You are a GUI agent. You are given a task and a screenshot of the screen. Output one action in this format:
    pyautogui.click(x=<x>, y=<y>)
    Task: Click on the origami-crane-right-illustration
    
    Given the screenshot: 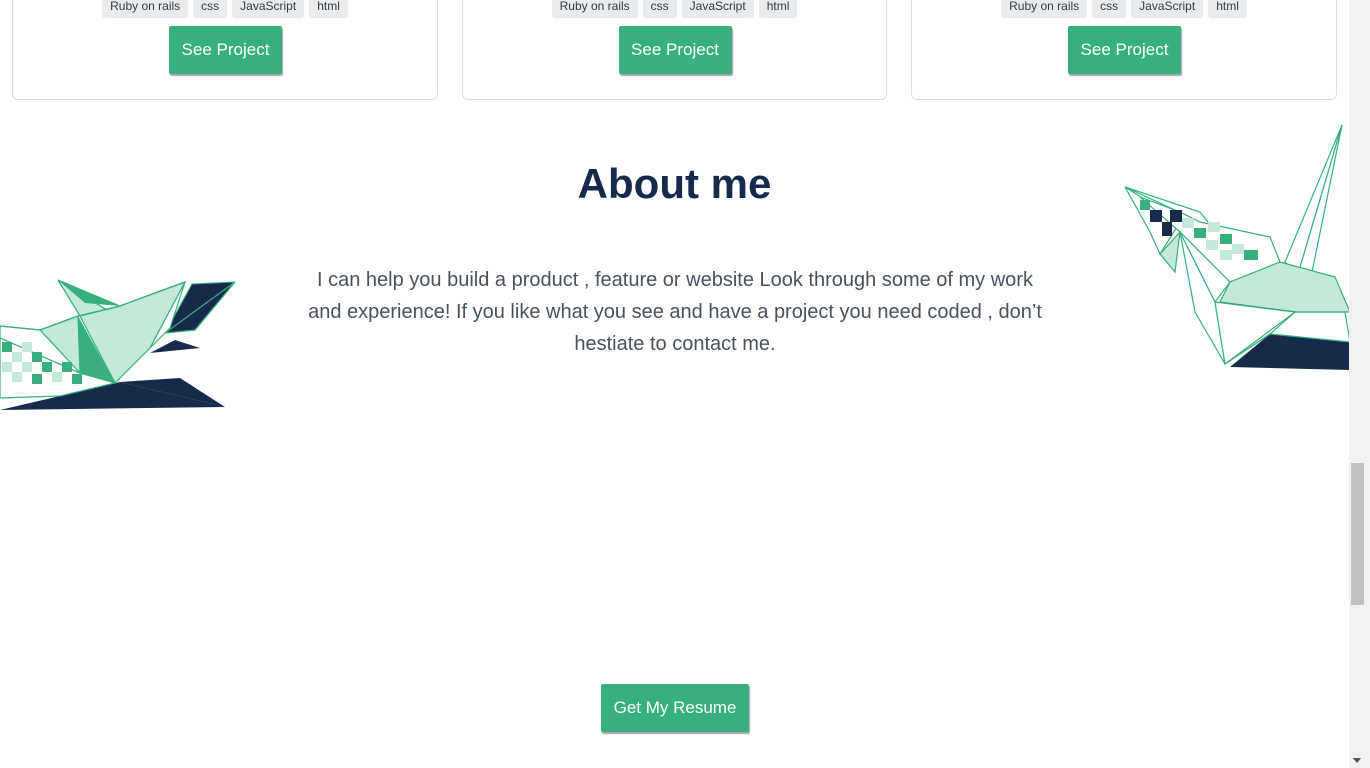 What is the action you would take?
    pyautogui.click(x=1237, y=247)
    